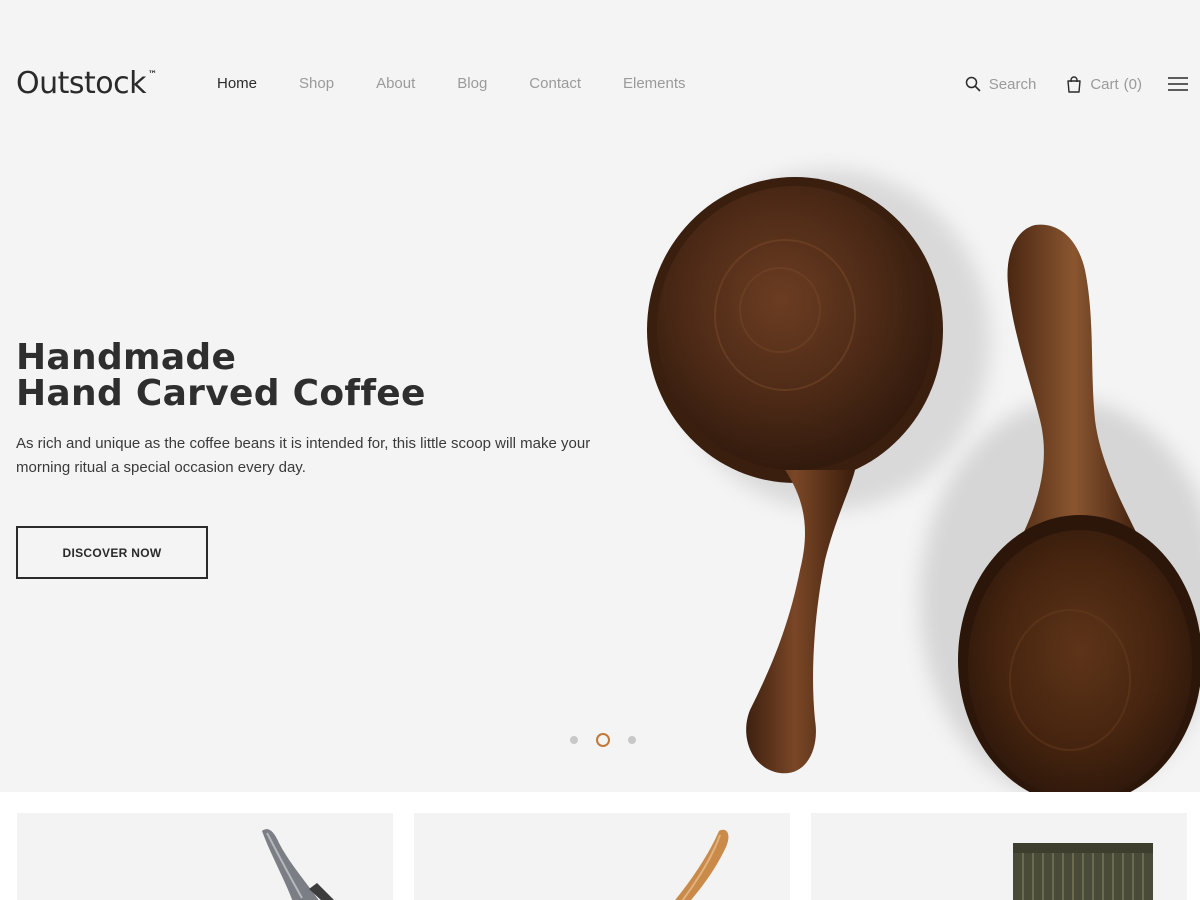 This screenshot has height=900, width=1200. What do you see at coordinates (298, 864) in the screenshot?
I see `product-image-knife` at bounding box center [298, 864].